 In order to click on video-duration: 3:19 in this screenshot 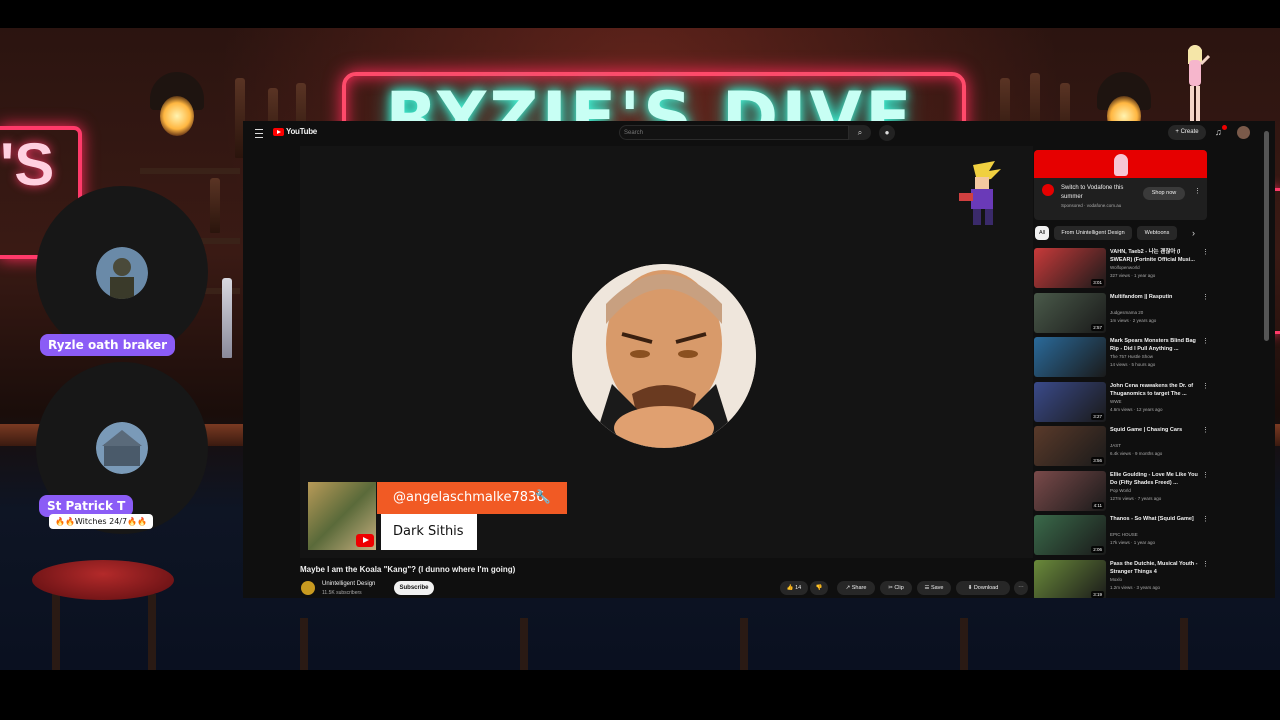, I will do `click(1097, 594)`.